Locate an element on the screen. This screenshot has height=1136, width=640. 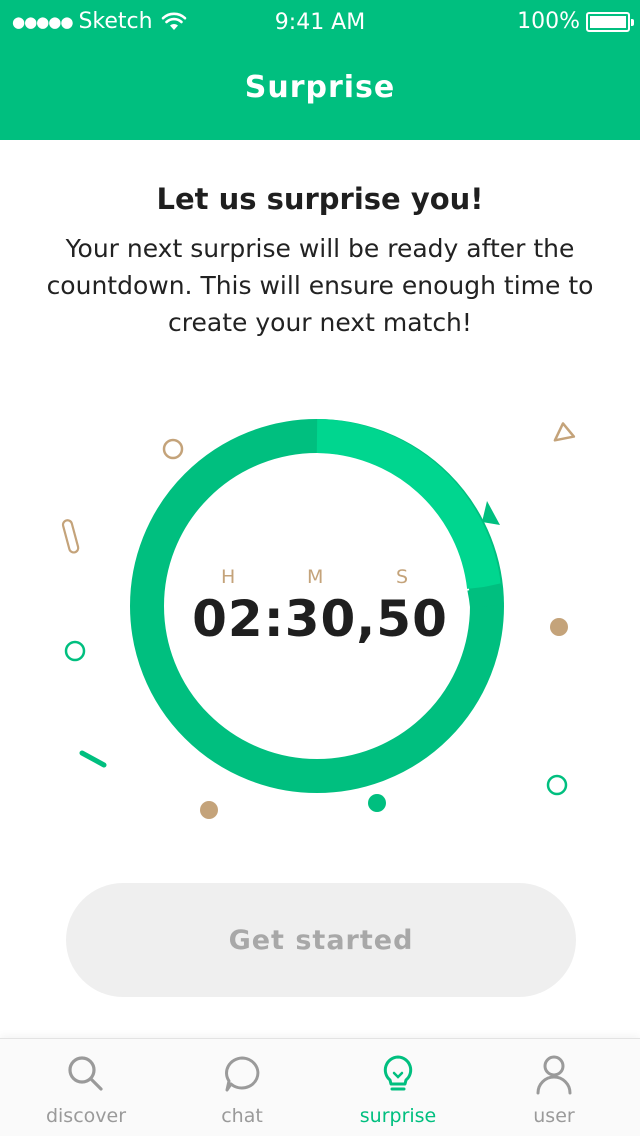
app-header: ●●●●● Sketch 9:41 AM 100% Surprise is located at coordinates (320, 70).